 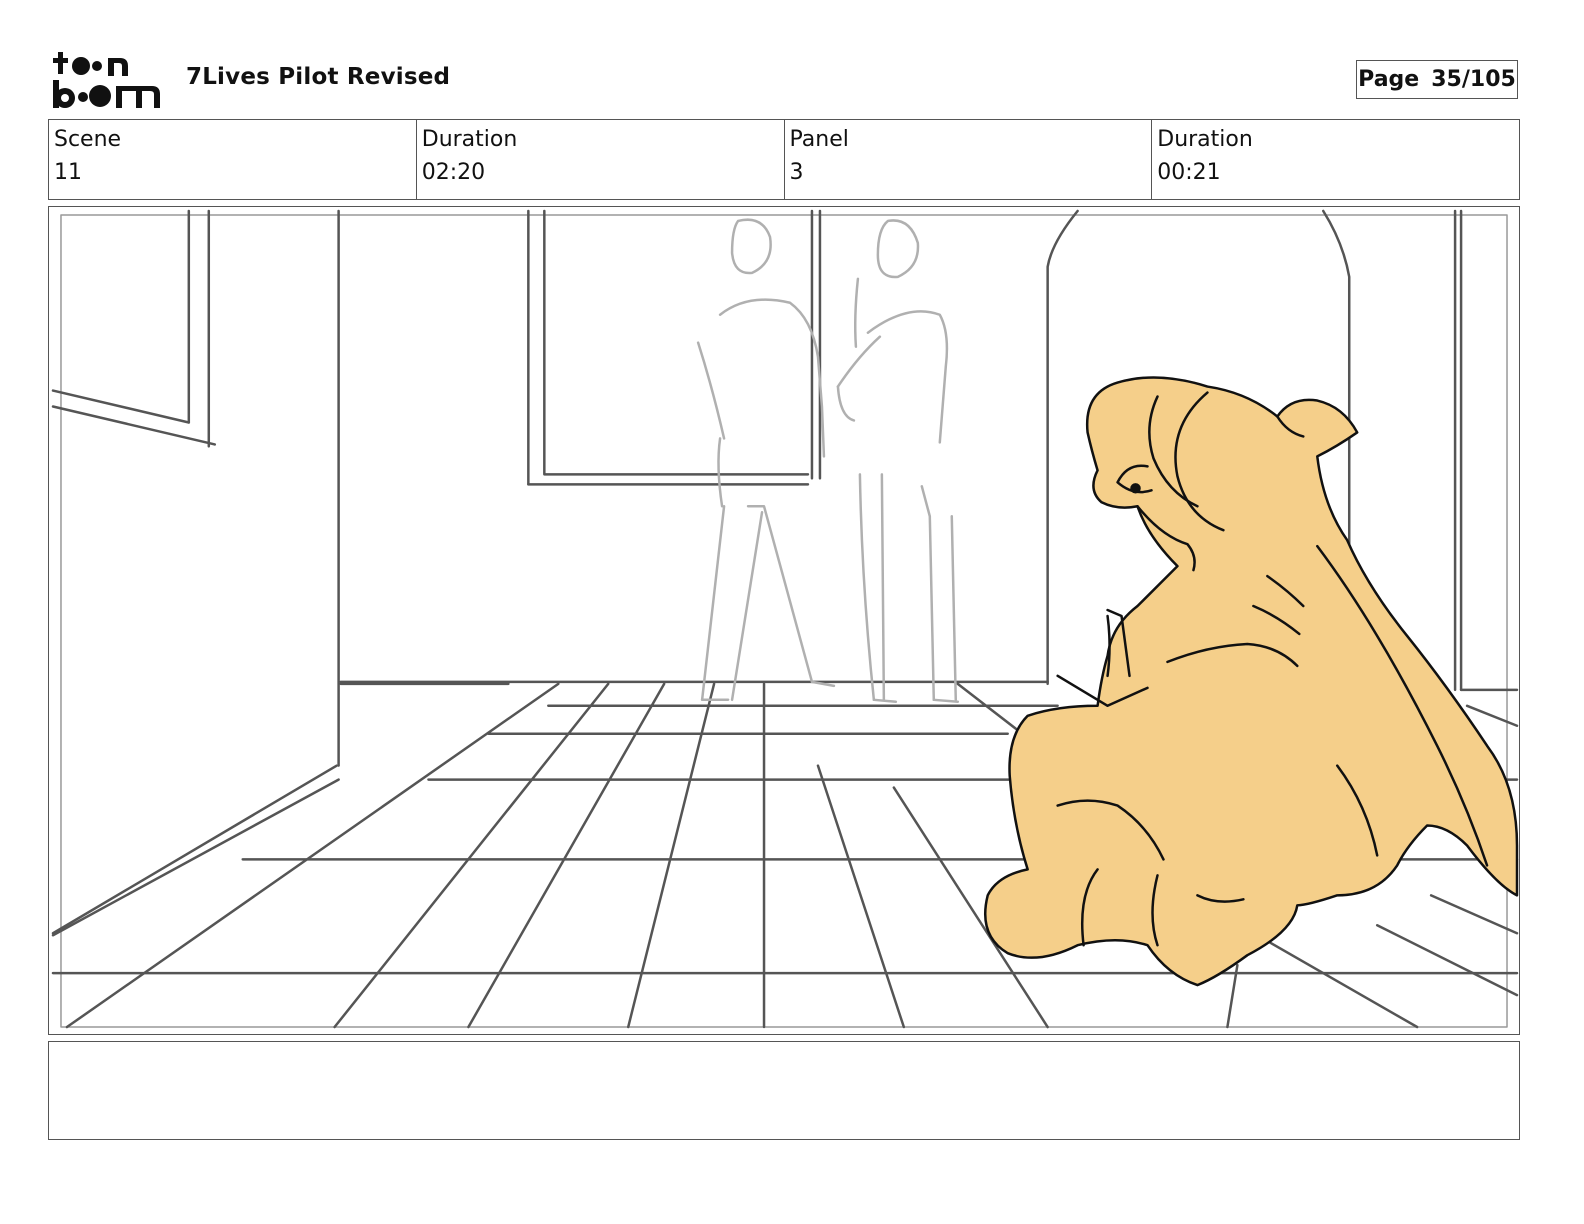 I want to click on toon-boom-logo, so click(x=106, y=80).